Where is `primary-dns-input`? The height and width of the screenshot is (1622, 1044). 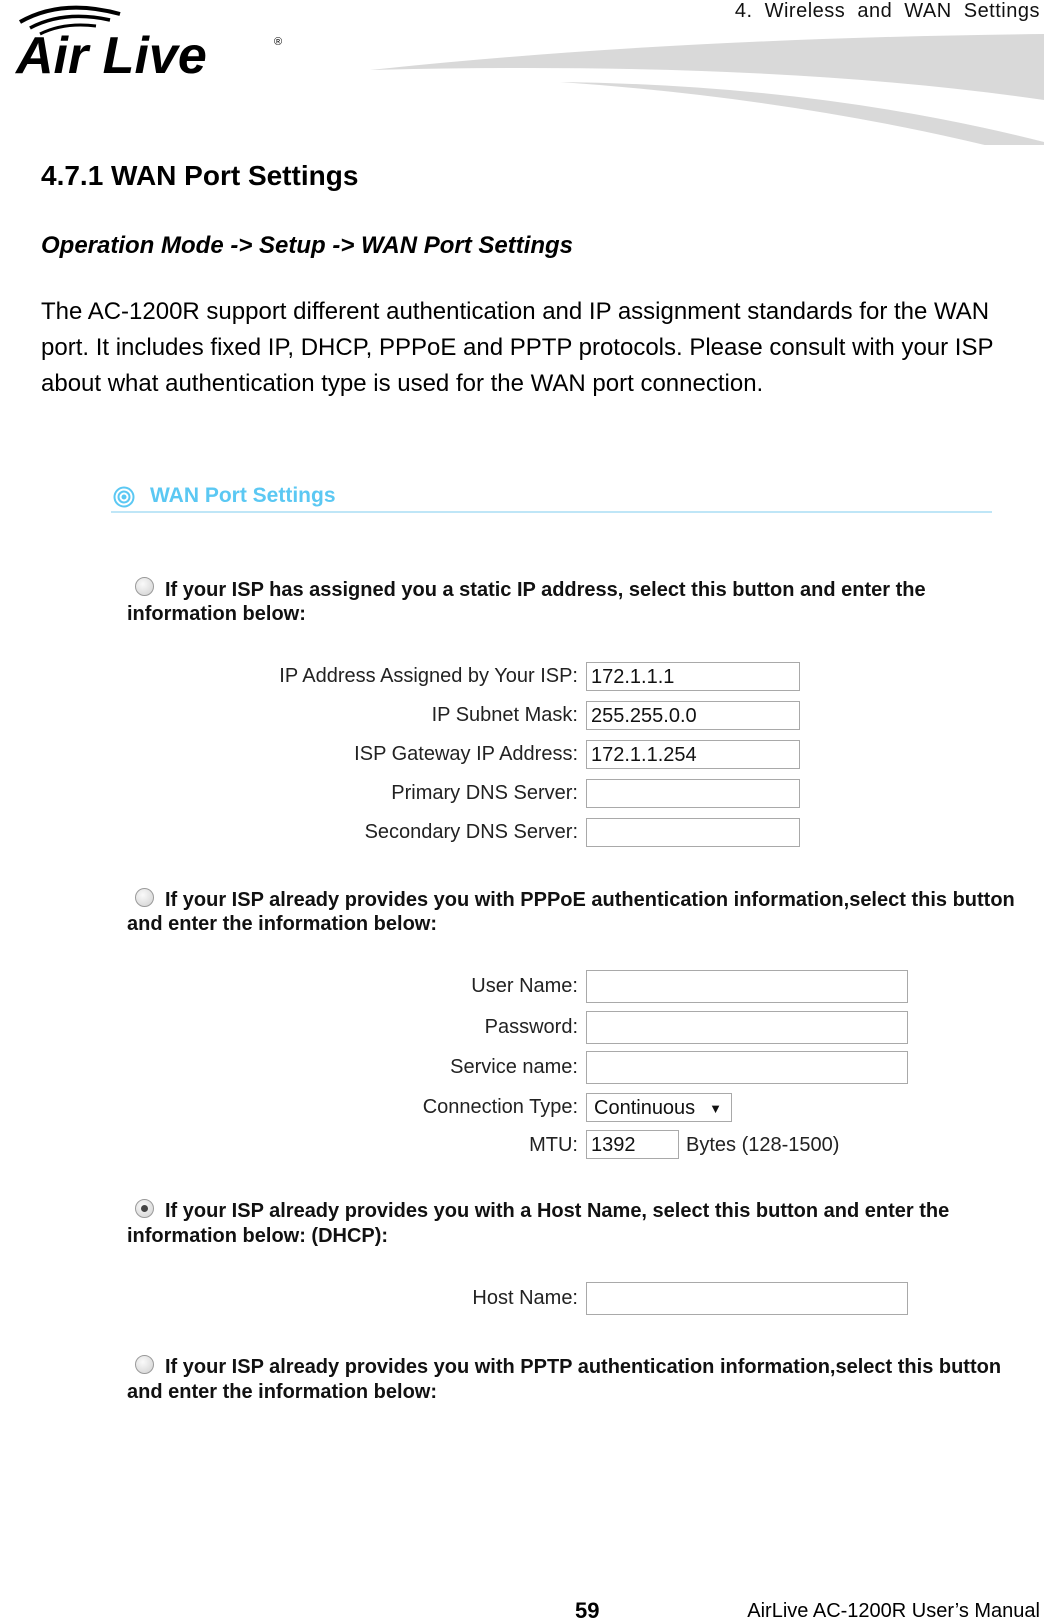 primary-dns-input is located at coordinates (693, 793).